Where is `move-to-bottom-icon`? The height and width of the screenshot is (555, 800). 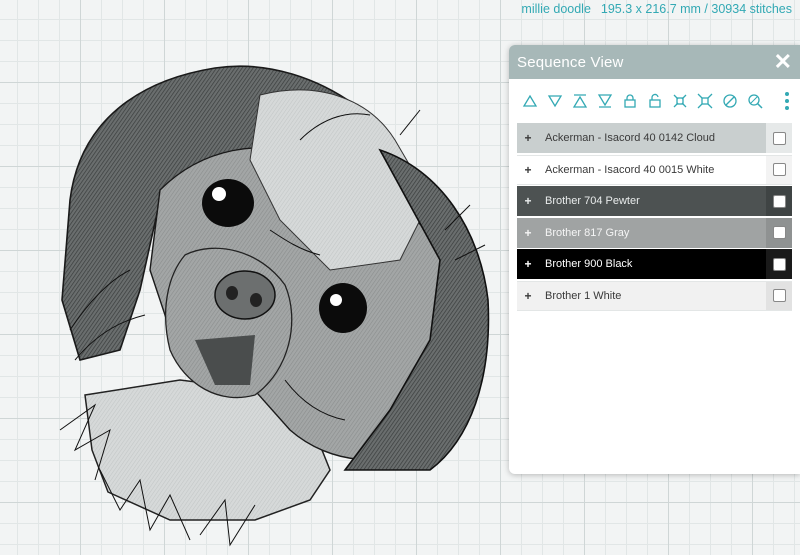 move-to-bottom-icon is located at coordinates (604, 101).